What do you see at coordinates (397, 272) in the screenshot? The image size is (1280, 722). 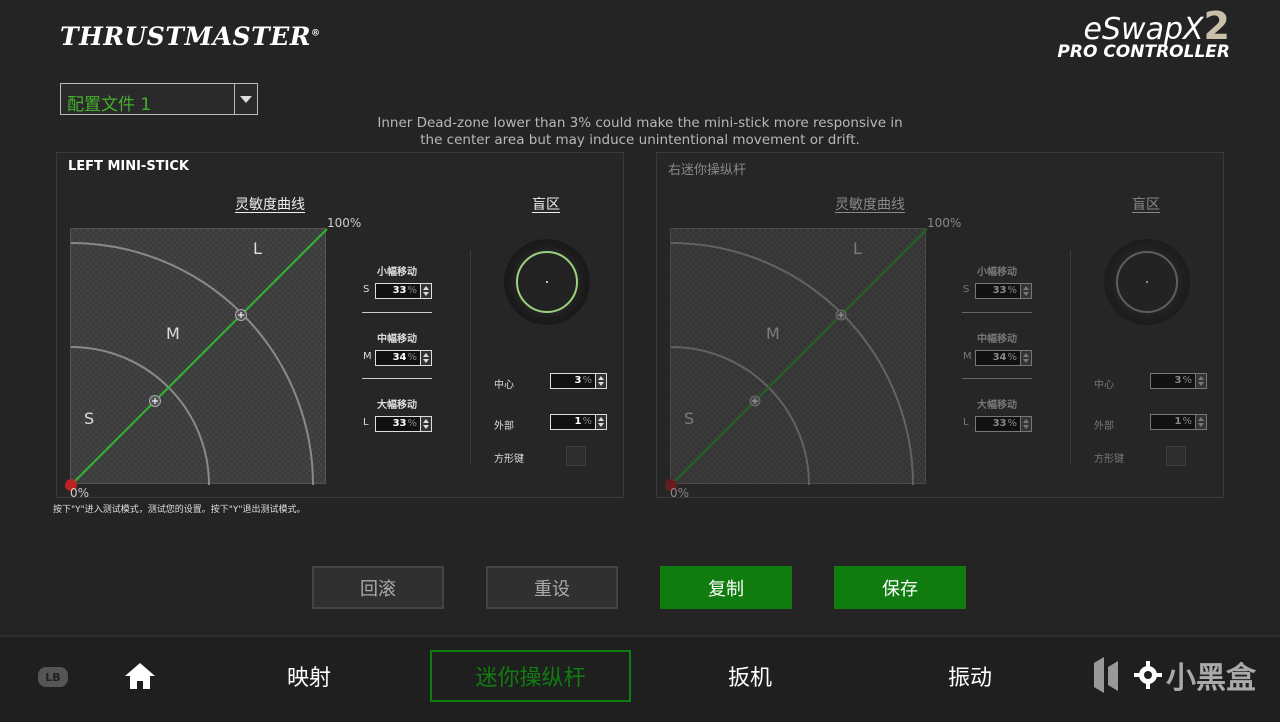 I see `small-move-title: 小幅移动` at bounding box center [397, 272].